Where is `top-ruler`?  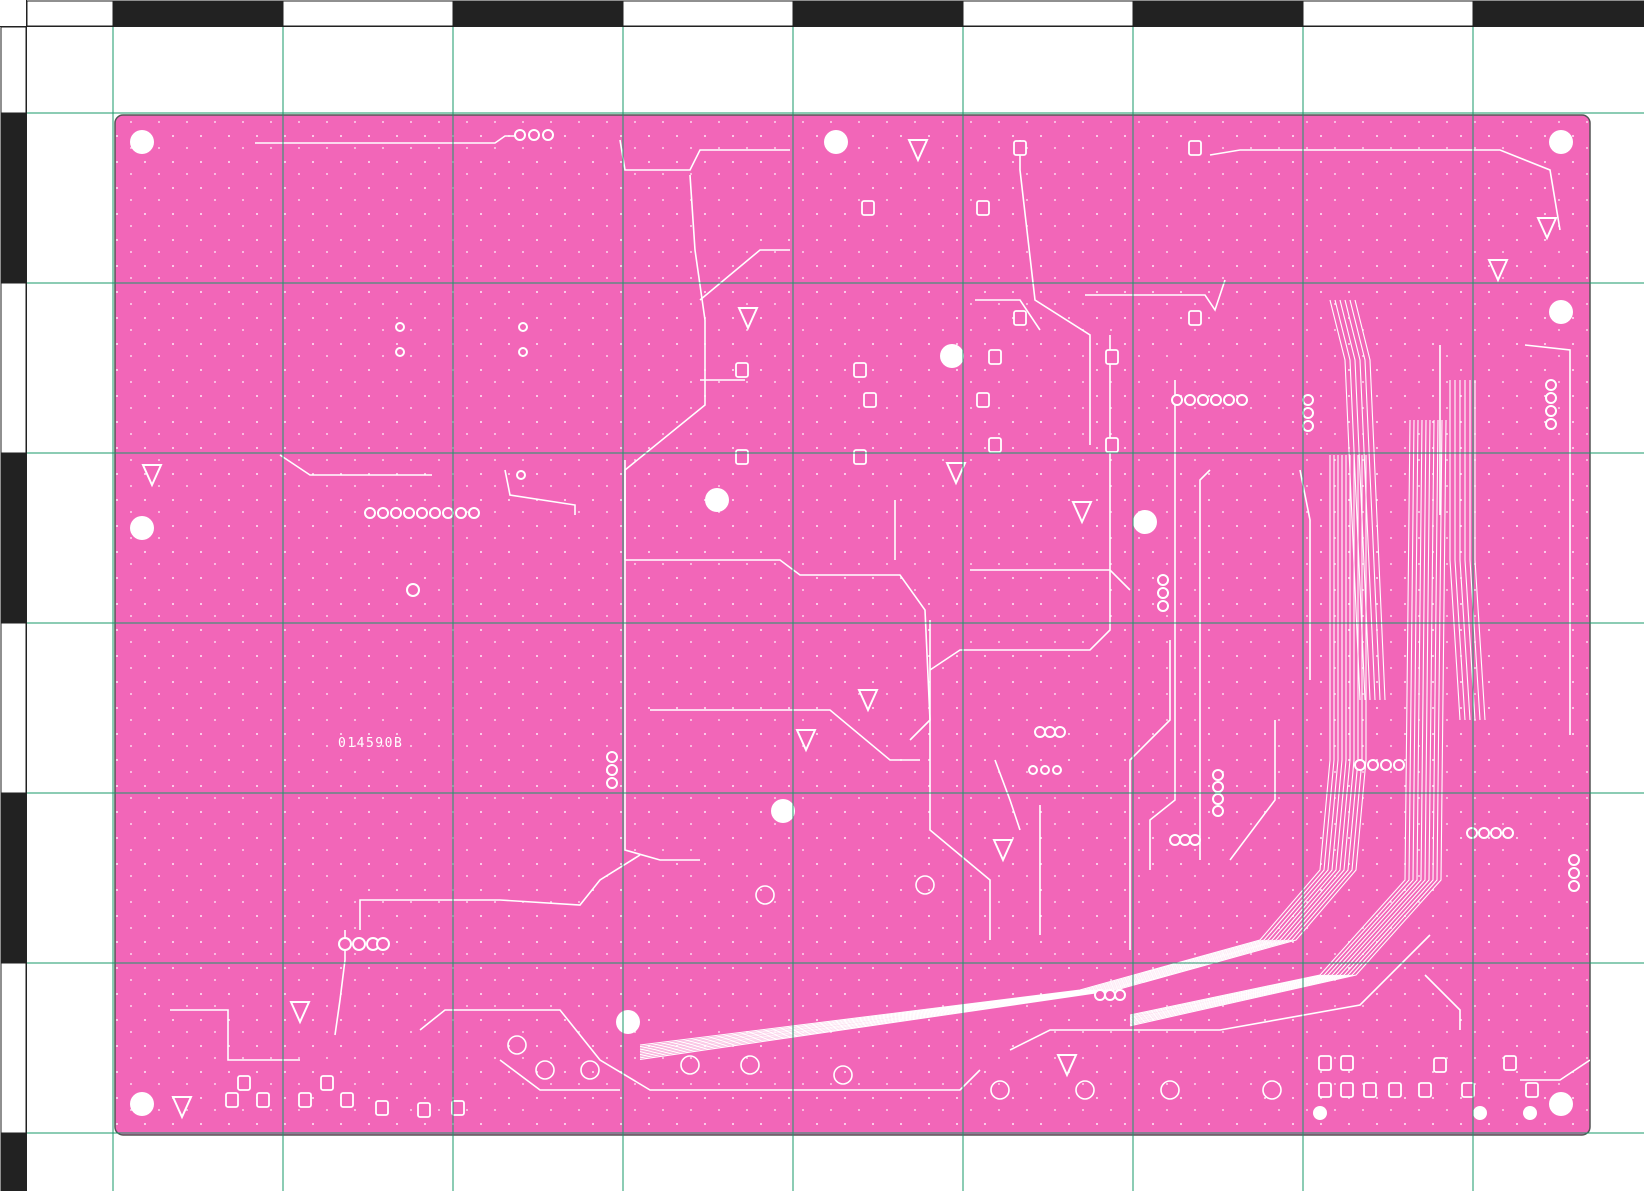
top-ruler is located at coordinates (822, 13).